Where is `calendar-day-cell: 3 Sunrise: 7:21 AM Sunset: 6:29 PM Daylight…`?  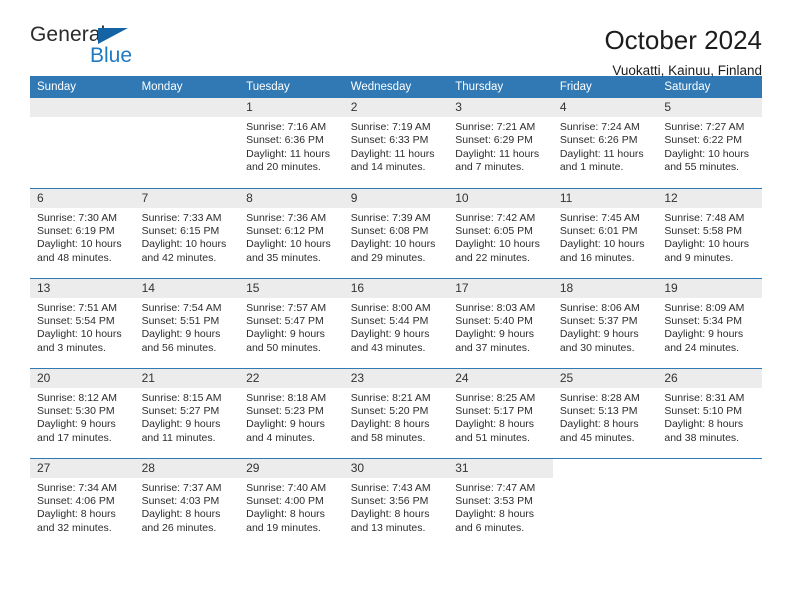 calendar-day-cell: 3 Sunrise: 7:21 AM Sunset: 6:29 PM Daylight… is located at coordinates (500, 143).